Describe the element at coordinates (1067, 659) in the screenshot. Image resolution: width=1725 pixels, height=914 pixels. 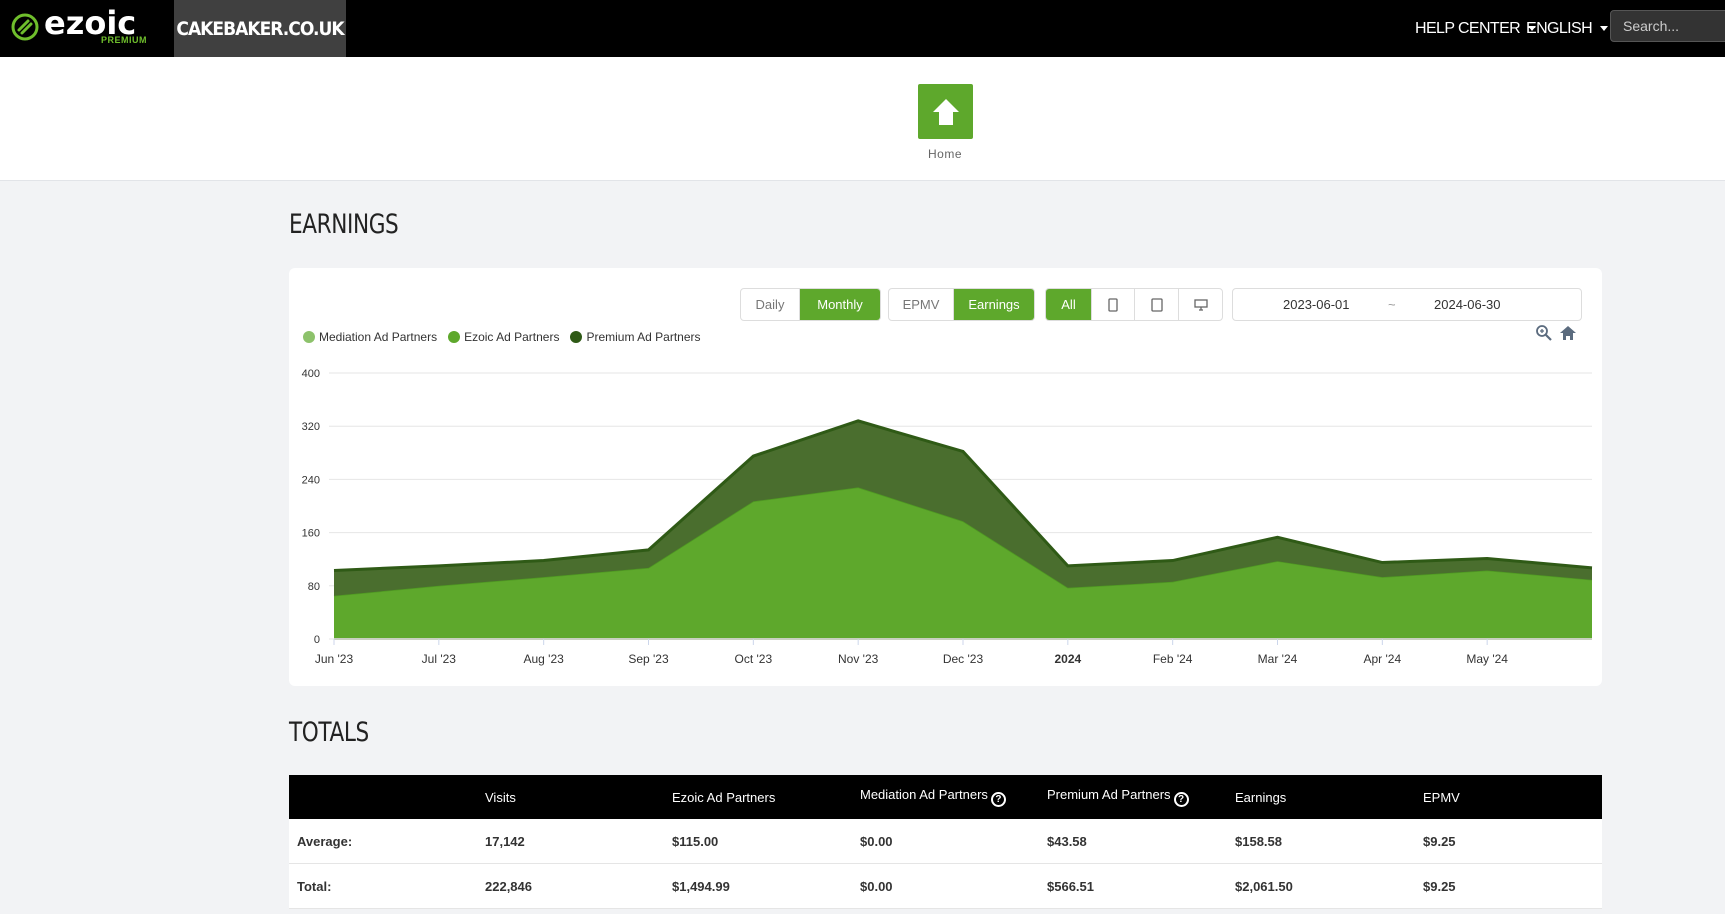
I see `x-tick-label: 2024` at that location.